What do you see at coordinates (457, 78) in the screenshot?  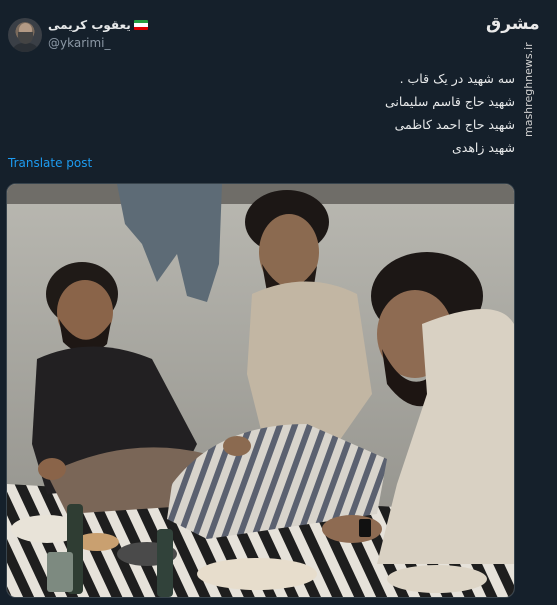 I see `post-line: سه شهید در یک قاب .` at bounding box center [457, 78].